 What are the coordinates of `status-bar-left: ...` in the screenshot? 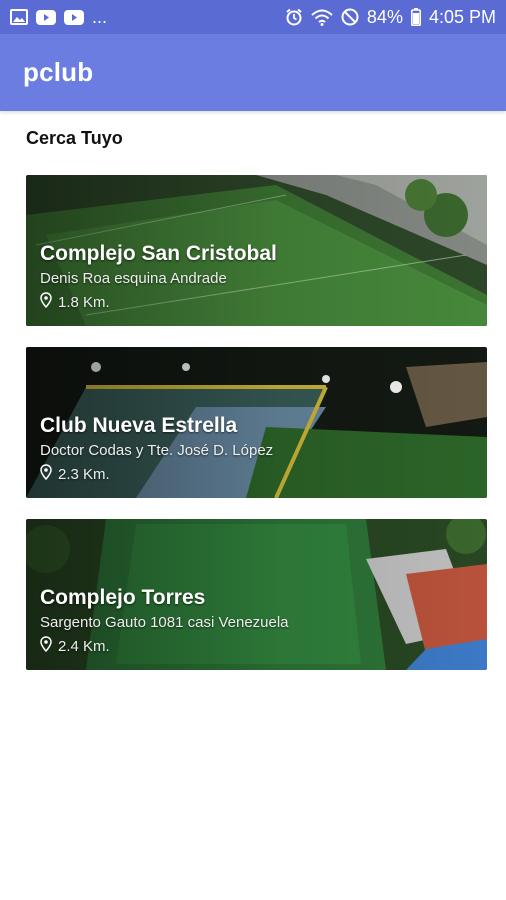 It's located at (58, 17).